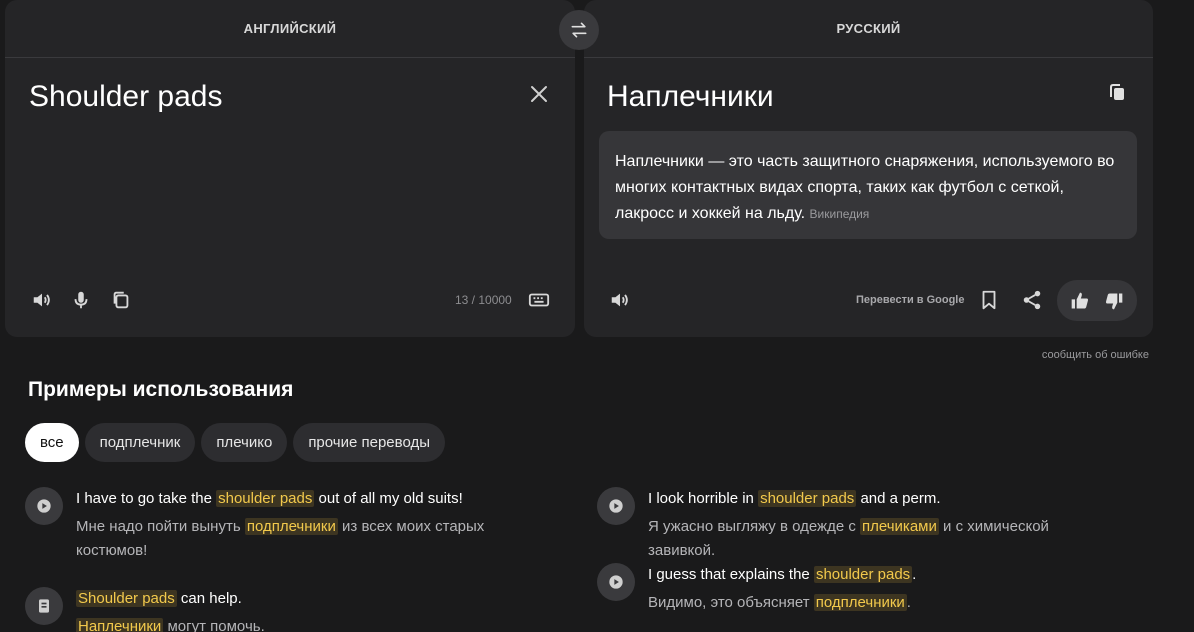  I want to click on copy-icon, so click(121, 300).